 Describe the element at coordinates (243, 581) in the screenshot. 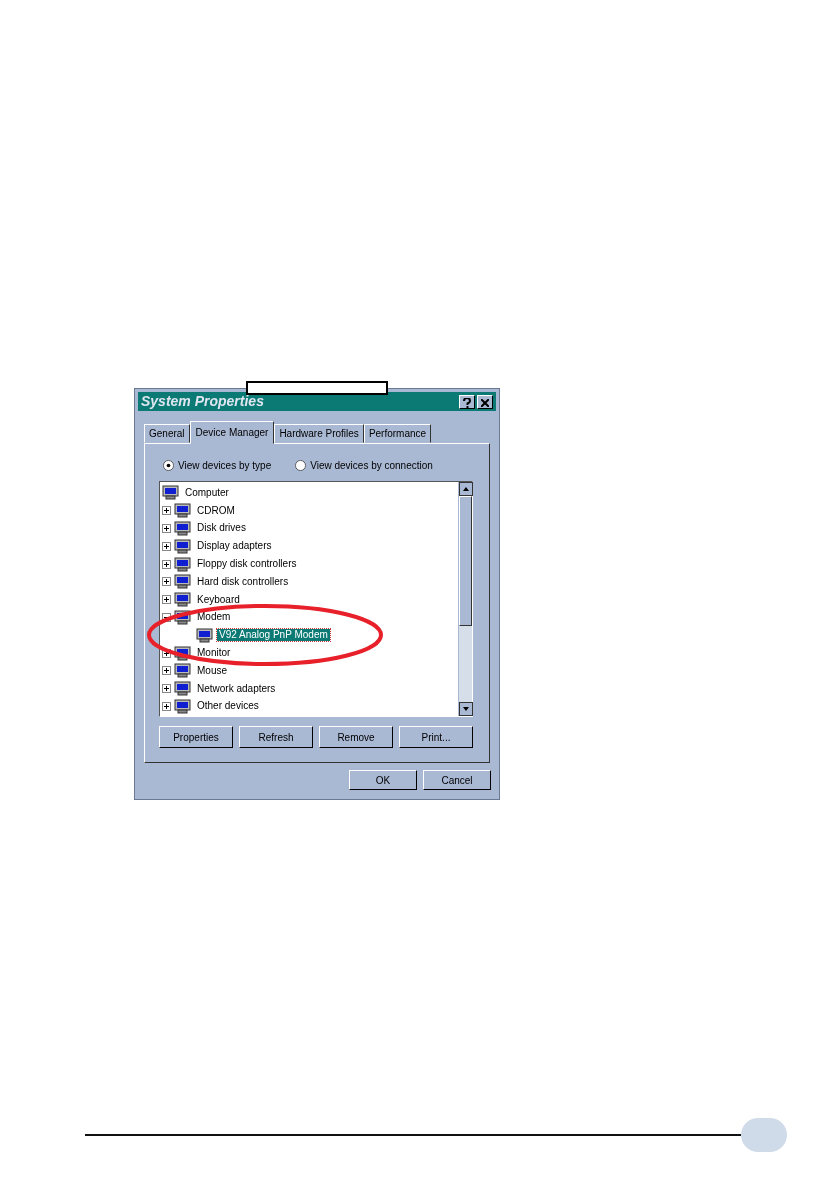

I see `tree-item: Hard disk controllers` at that location.